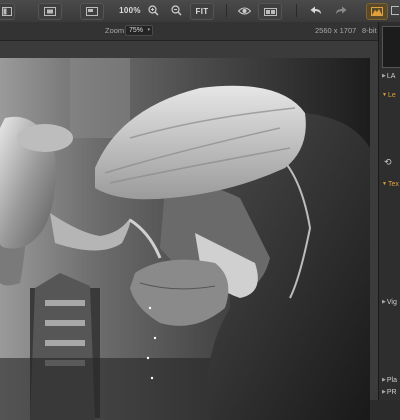  I want to click on info-bar: Zoom 75% ▾ 2560 x 1707 8-bit, so click(189, 31).